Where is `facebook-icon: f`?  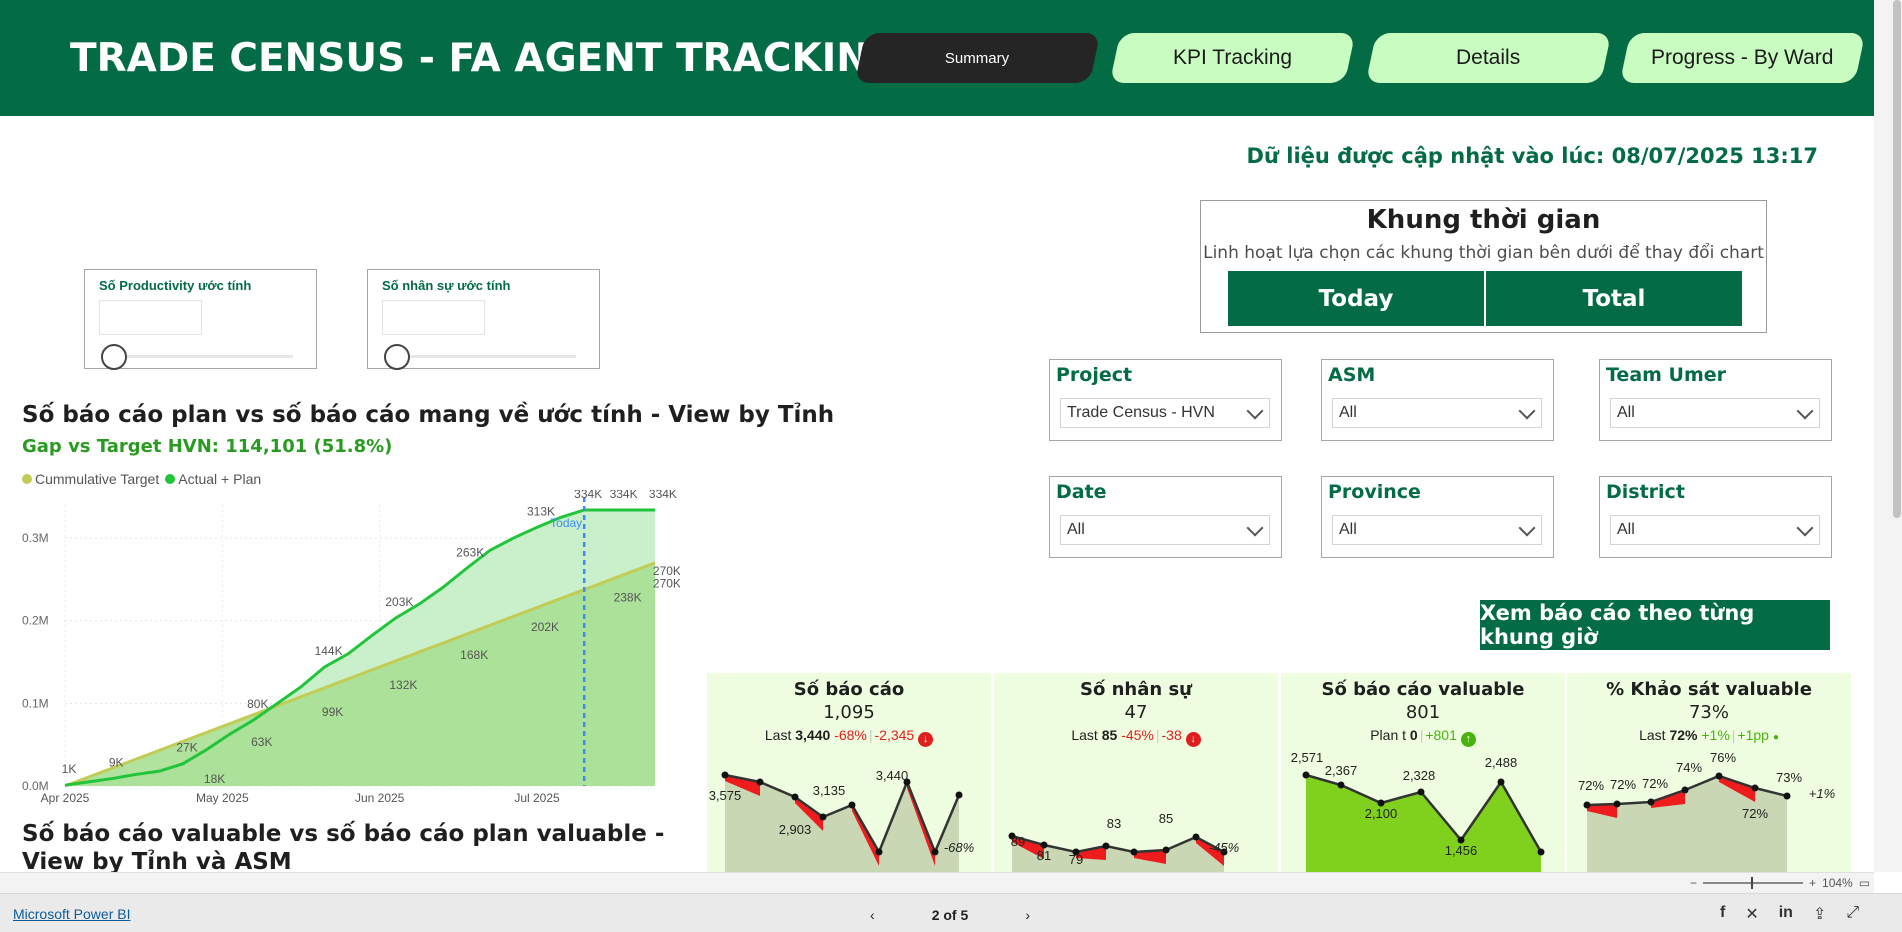
facebook-icon: f is located at coordinates (1722, 914).